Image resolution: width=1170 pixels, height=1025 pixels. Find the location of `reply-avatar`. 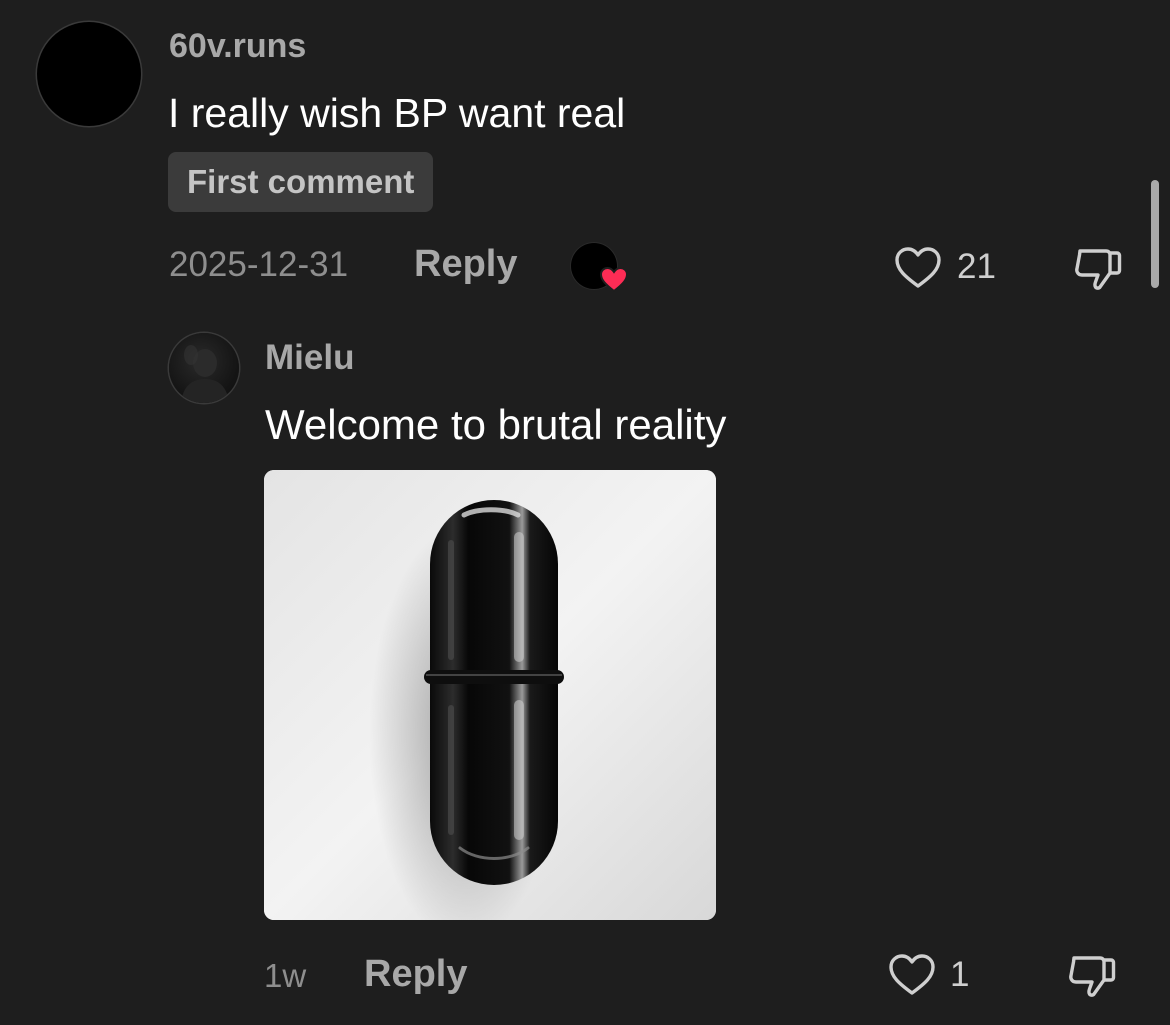

reply-avatar is located at coordinates (204, 368).